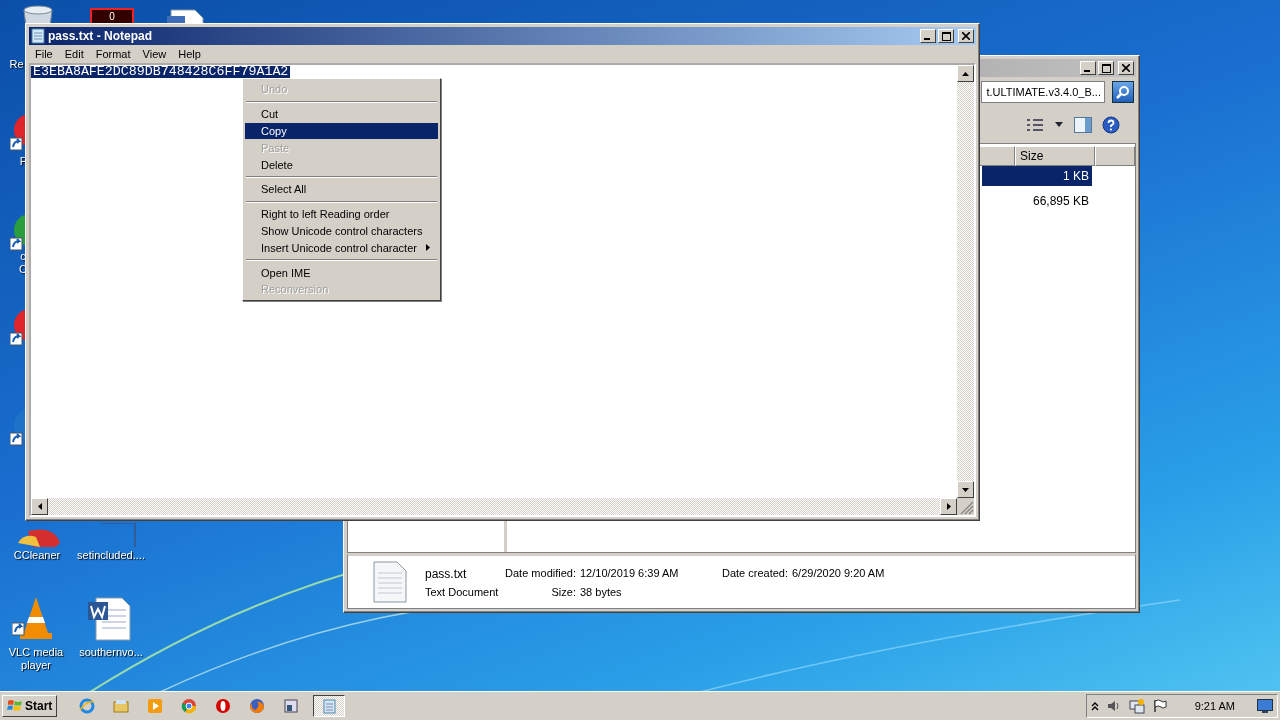 Image resolution: width=1280 pixels, height=720 pixels. I want to click on detail-label: Date created:, so click(754, 573).